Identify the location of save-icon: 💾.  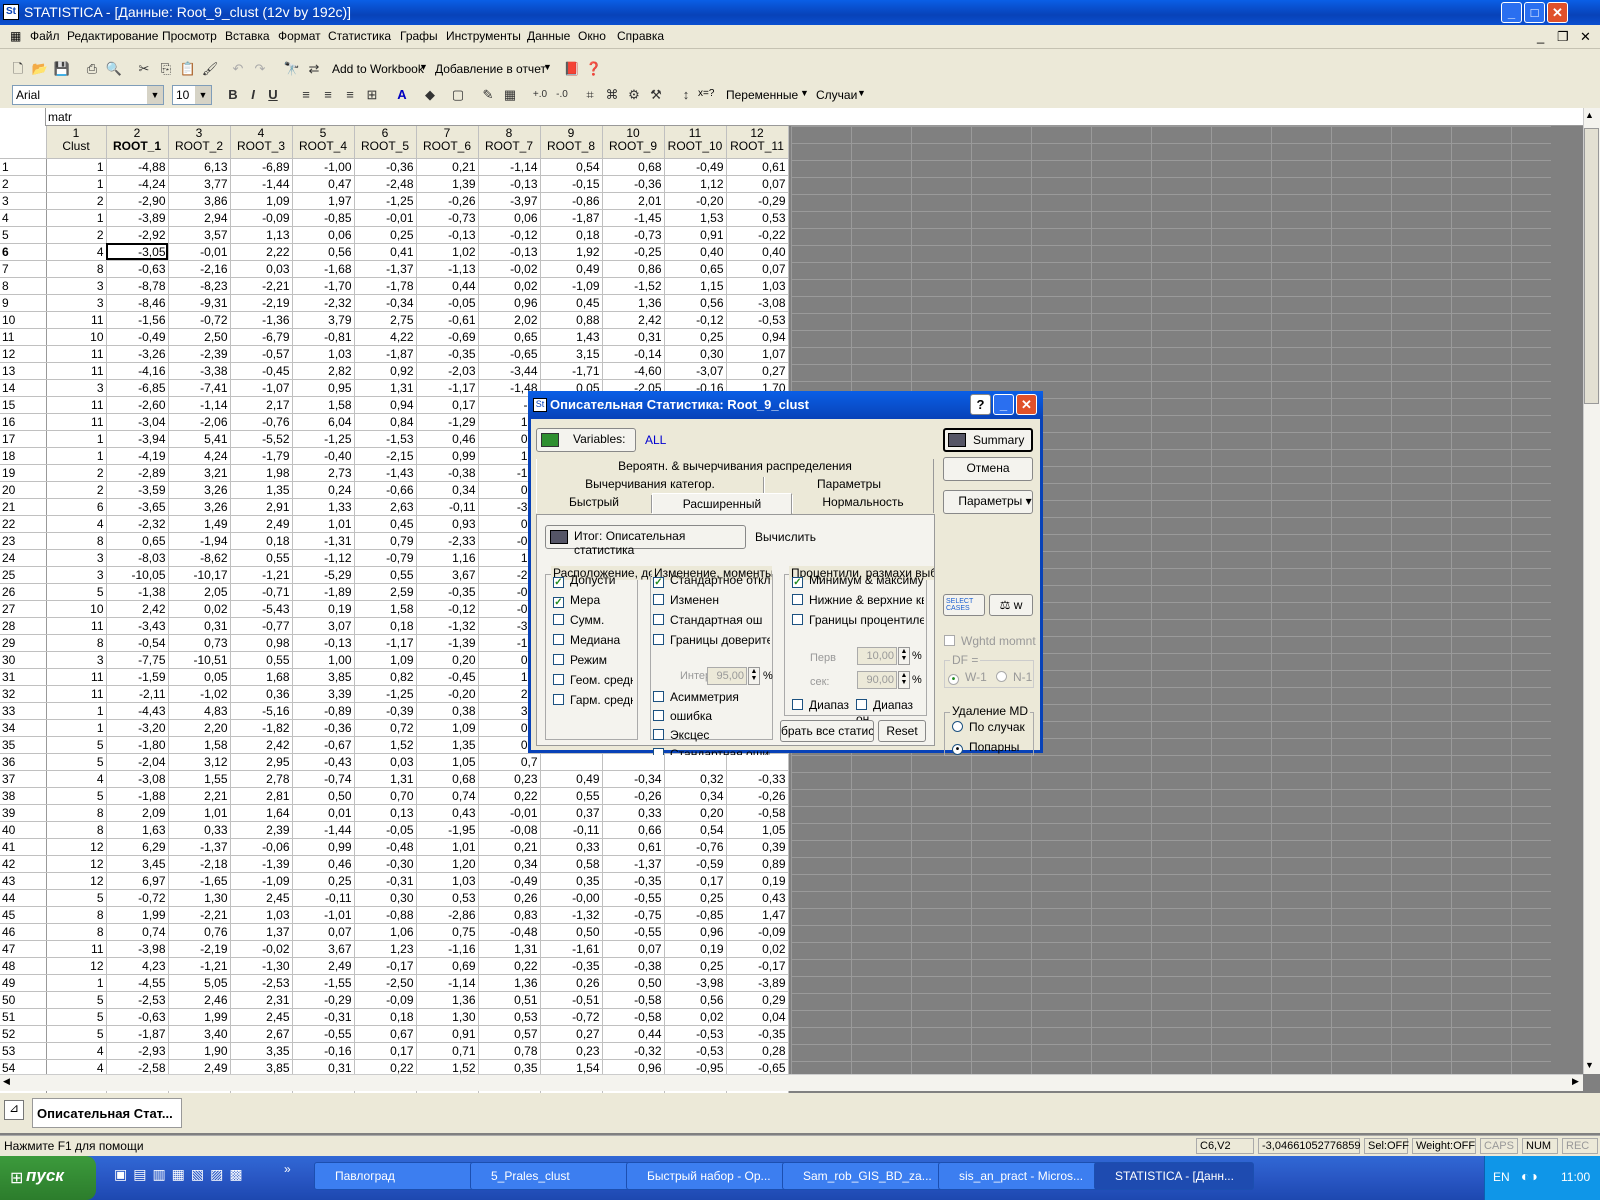
(62, 69).